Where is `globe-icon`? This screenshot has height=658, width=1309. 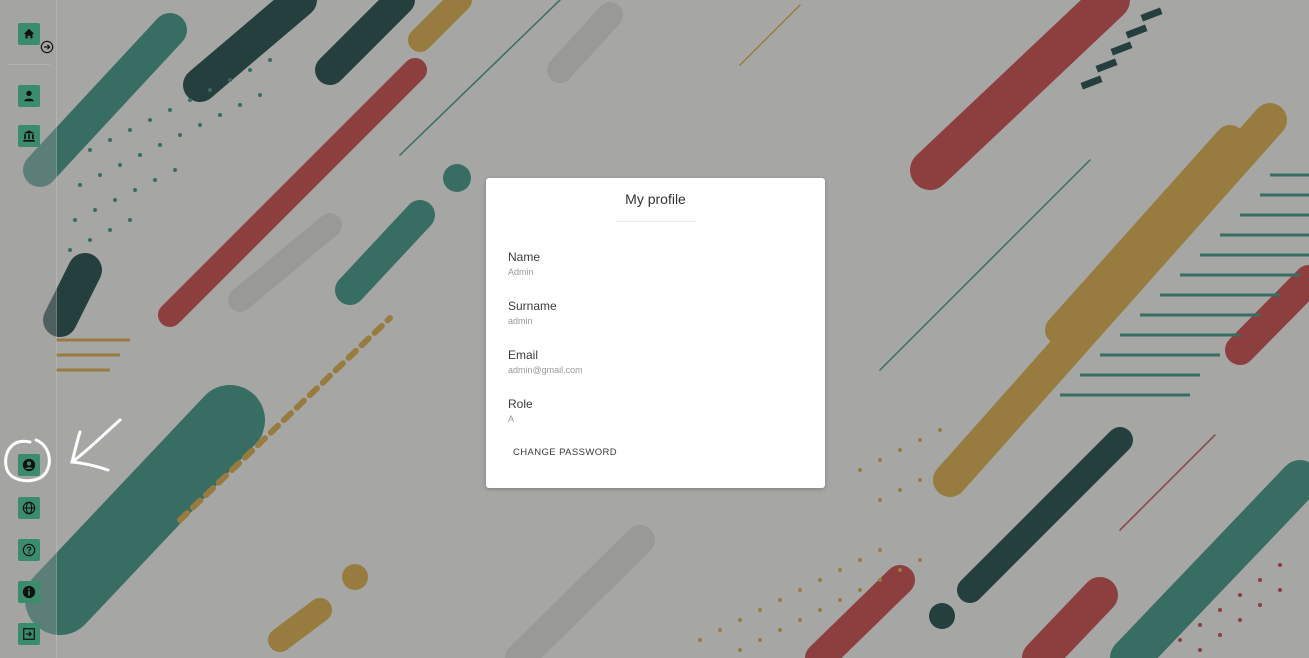 globe-icon is located at coordinates (29, 508).